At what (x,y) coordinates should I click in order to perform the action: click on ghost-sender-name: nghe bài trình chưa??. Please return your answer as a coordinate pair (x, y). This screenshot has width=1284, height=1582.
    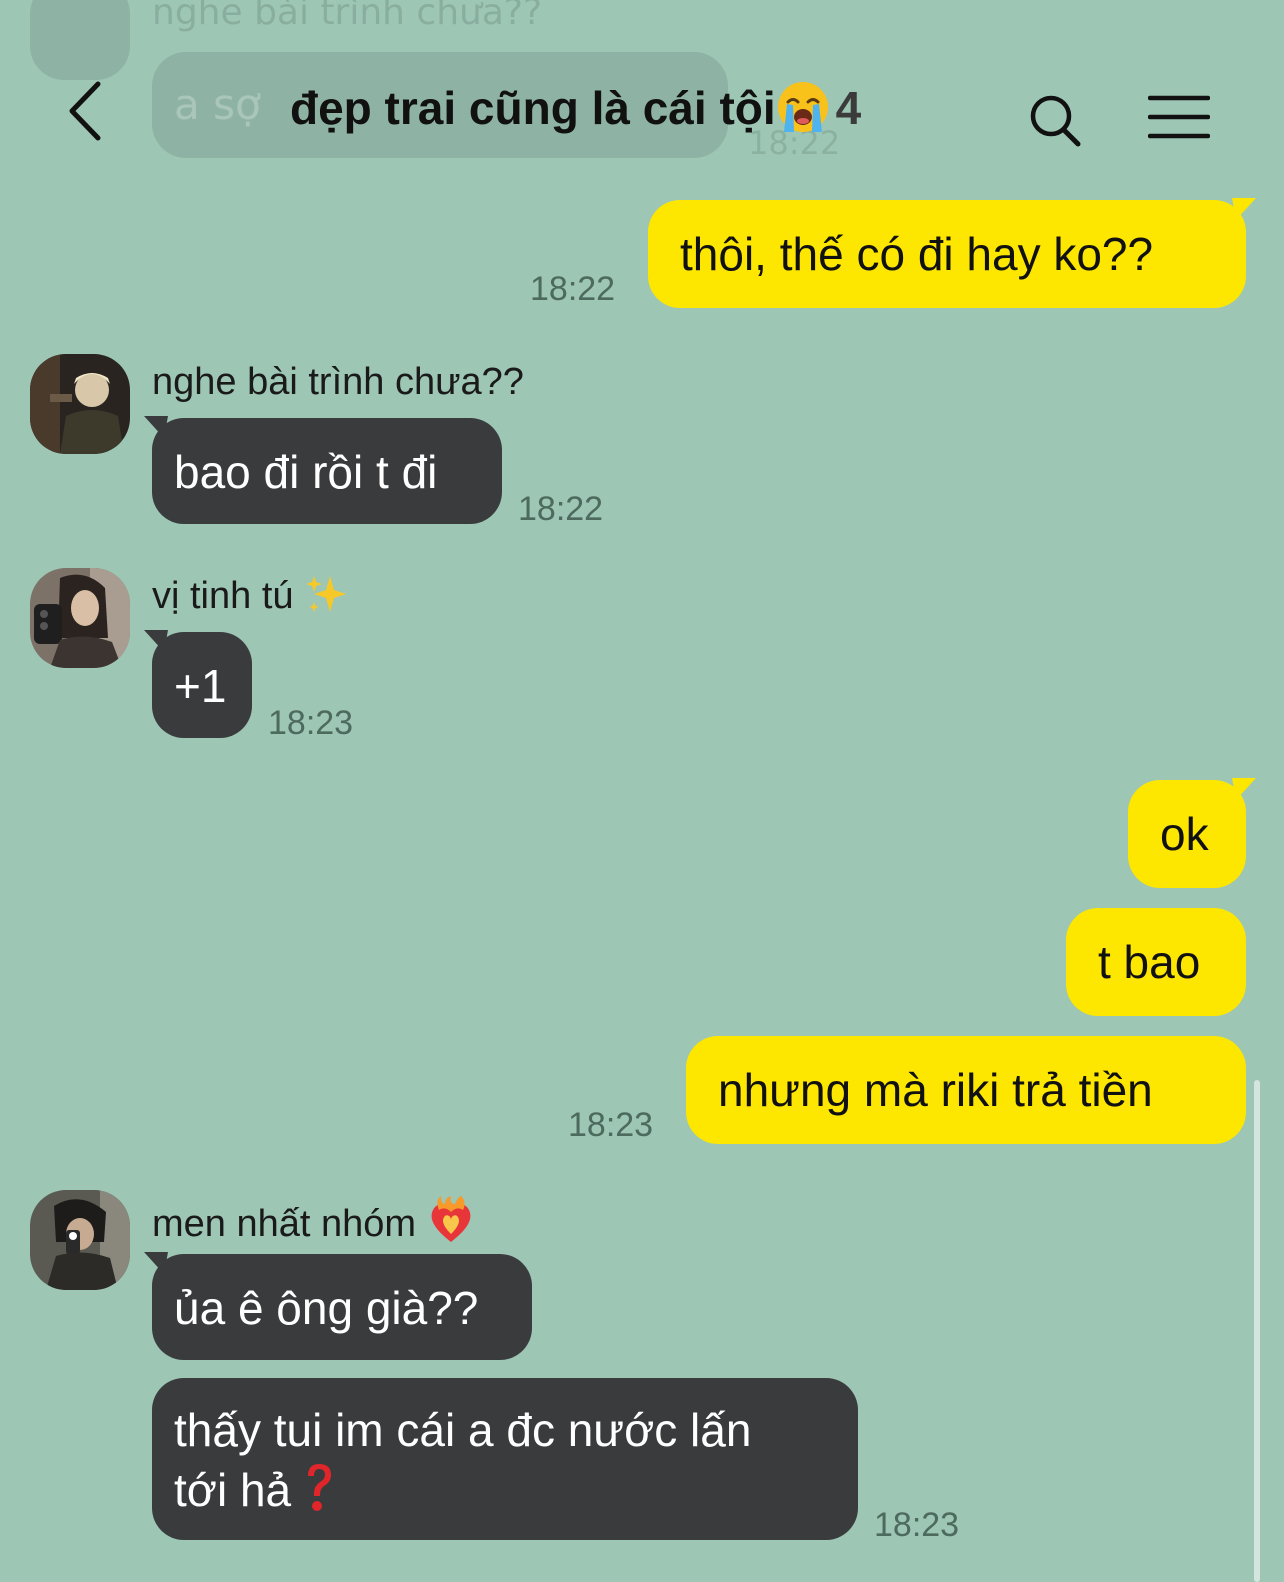
    Looking at the image, I should click on (347, 16).